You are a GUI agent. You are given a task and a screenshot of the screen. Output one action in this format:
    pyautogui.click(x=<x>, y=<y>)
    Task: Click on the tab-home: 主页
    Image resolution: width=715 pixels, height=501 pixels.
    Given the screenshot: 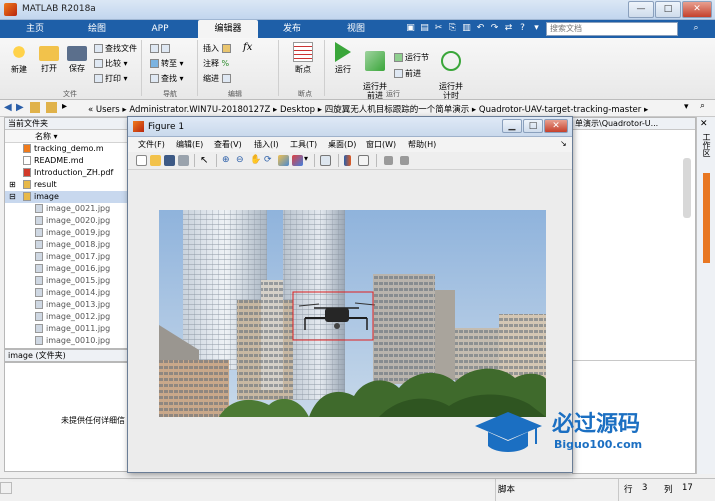 What is the action you would take?
    pyautogui.click(x=35, y=29)
    